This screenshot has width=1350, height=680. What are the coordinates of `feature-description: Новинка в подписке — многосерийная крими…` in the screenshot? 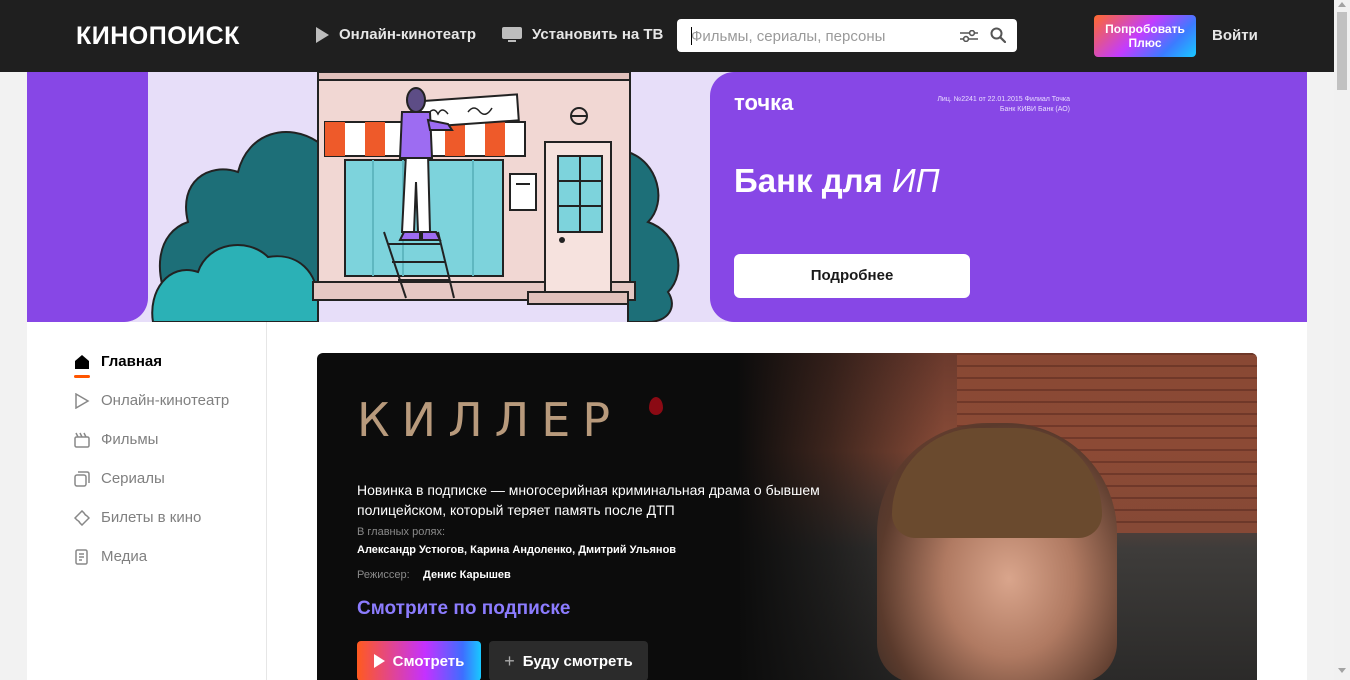 It's located at (588, 500).